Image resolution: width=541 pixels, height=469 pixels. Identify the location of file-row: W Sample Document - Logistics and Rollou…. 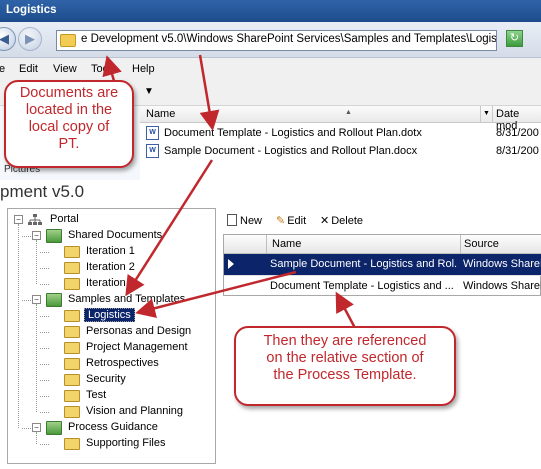
(340, 151).